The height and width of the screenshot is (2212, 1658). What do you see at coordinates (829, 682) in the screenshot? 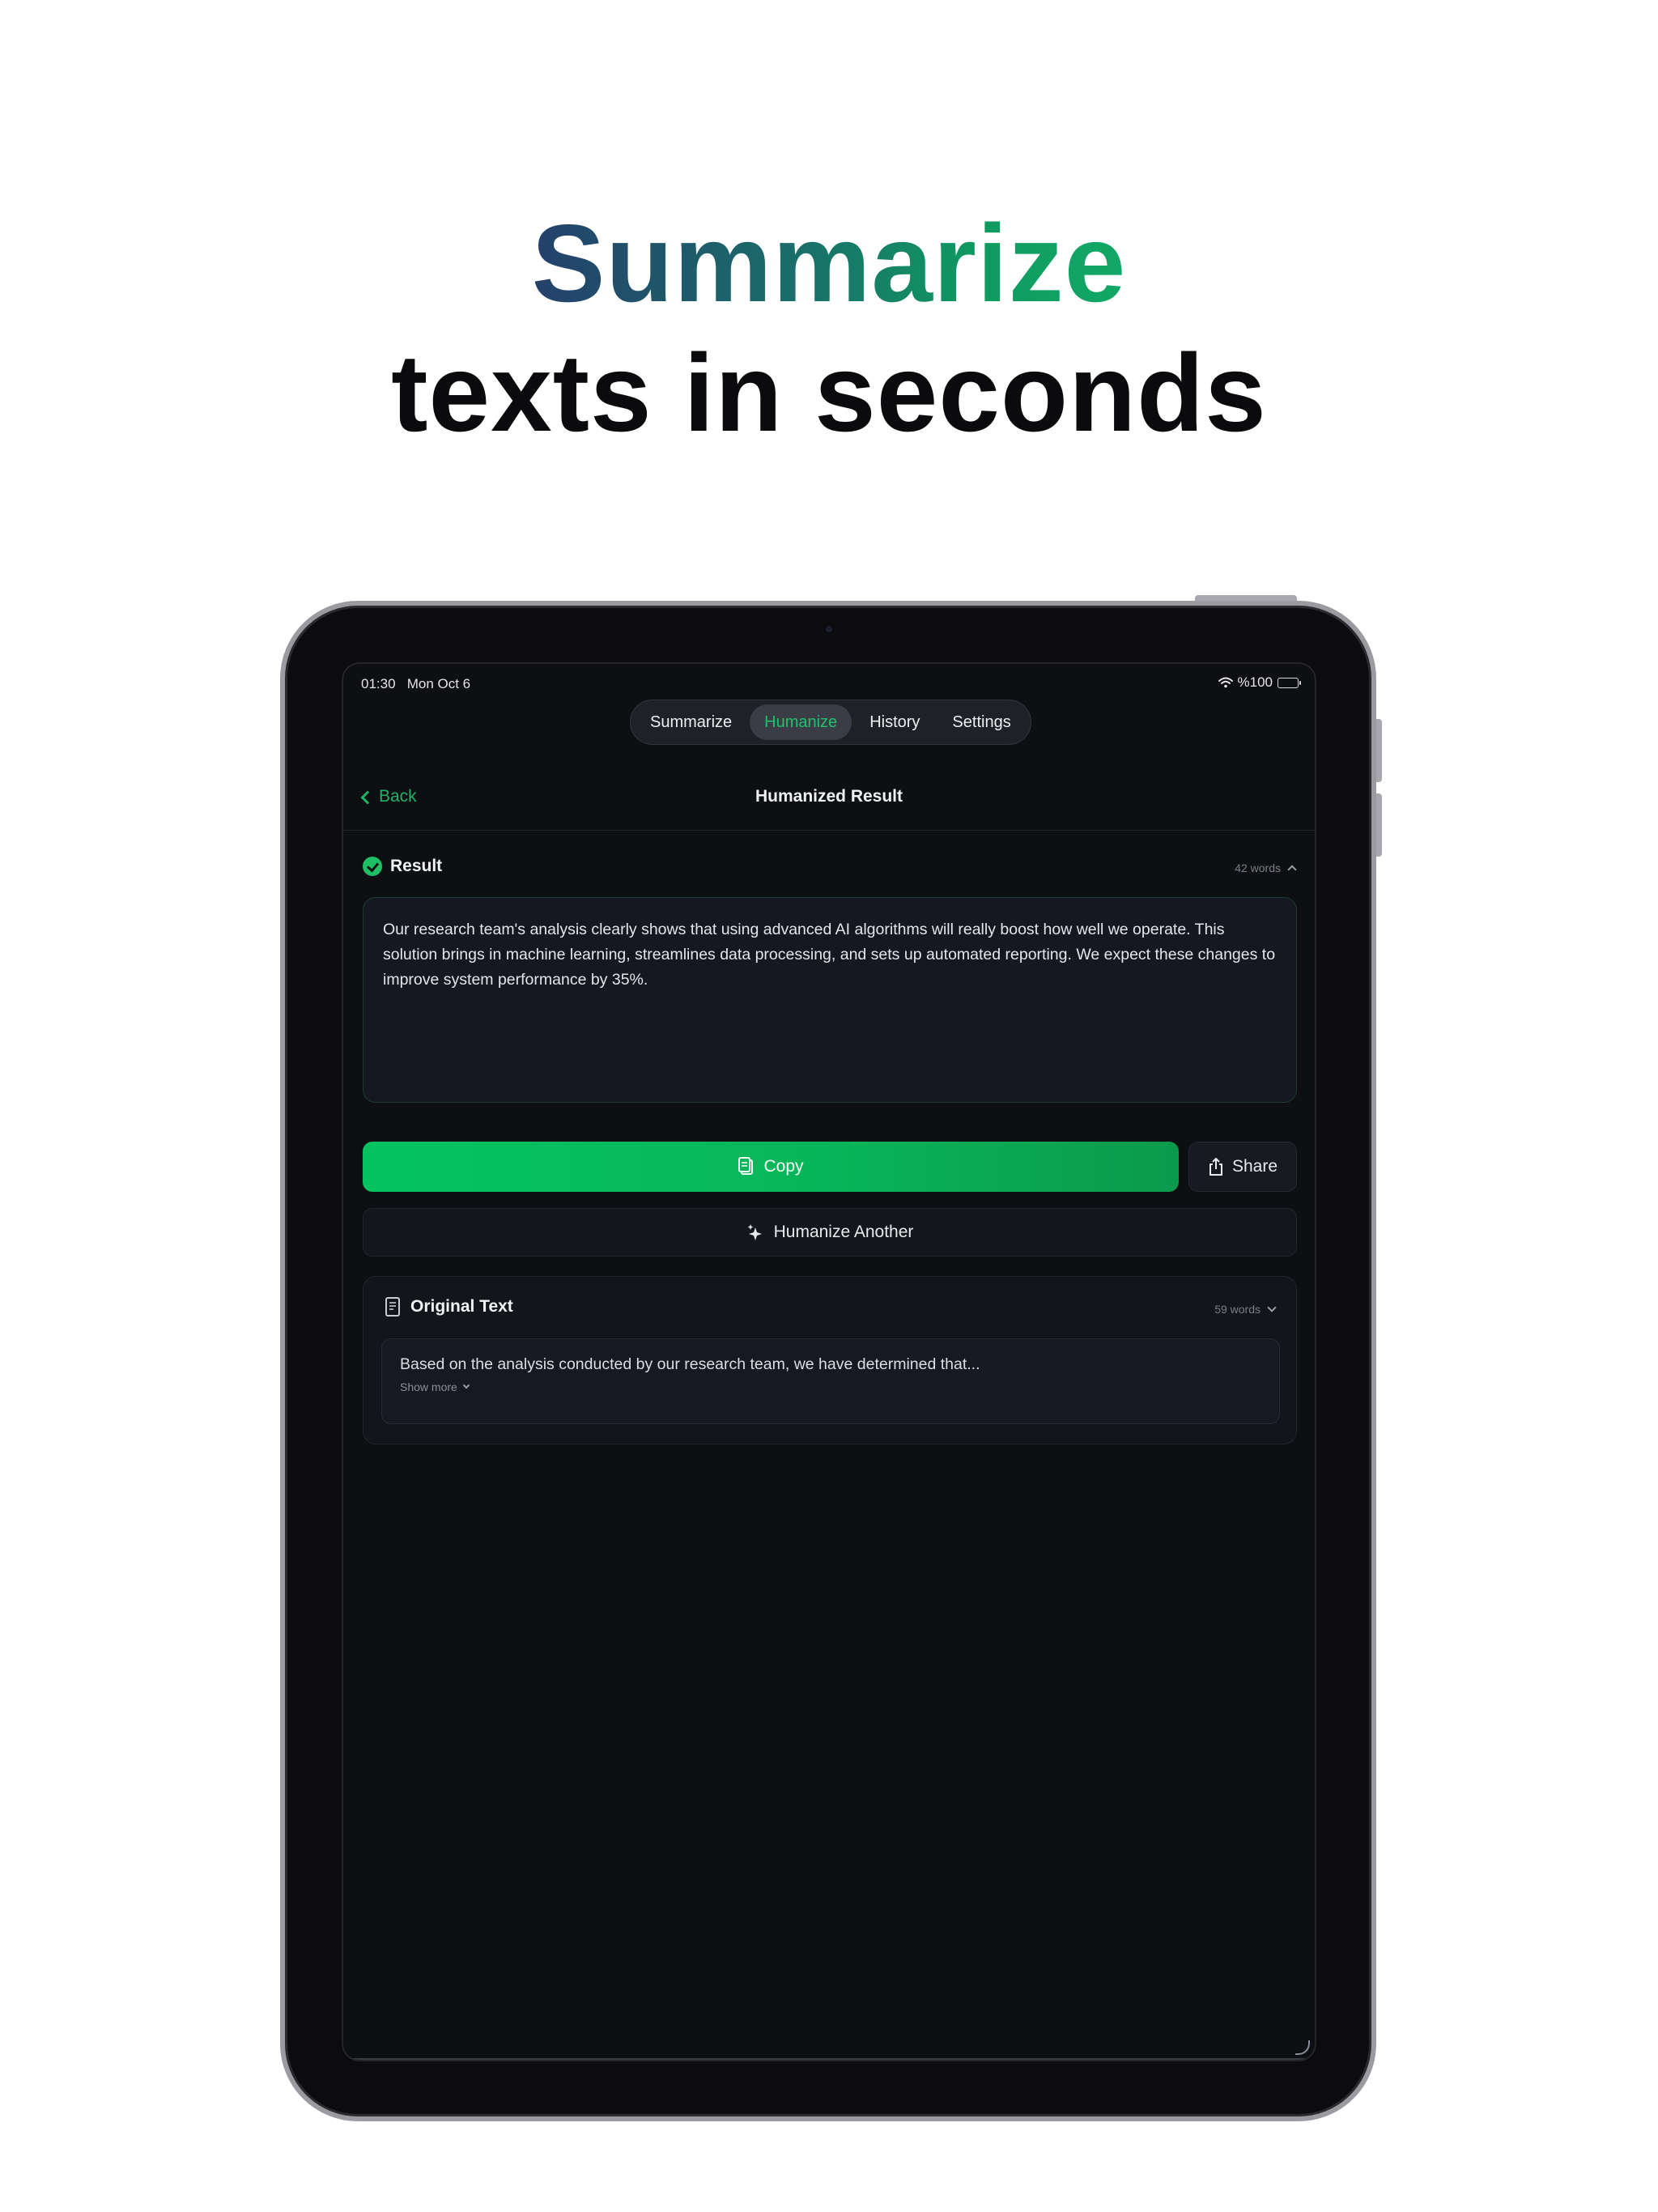
I see `status-bar: 01:30 Mon Oct 6 %100` at bounding box center [829, 682].